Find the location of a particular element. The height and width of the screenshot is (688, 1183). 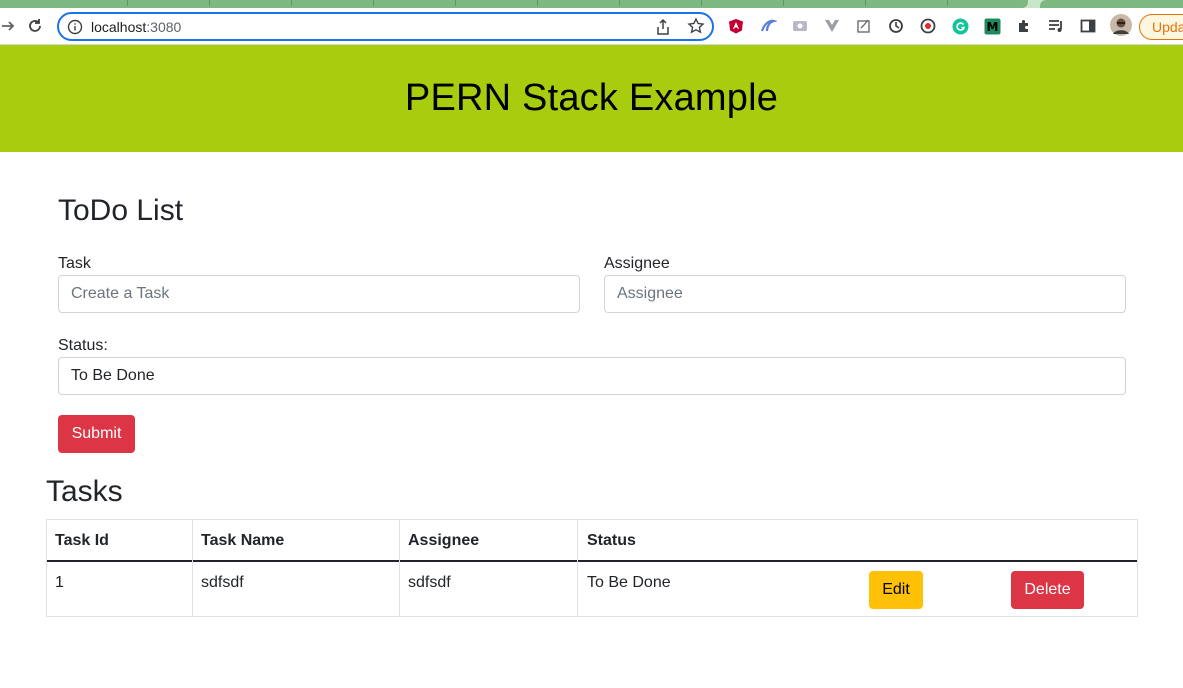

cursor-icon is located at coordinates (768, 26).